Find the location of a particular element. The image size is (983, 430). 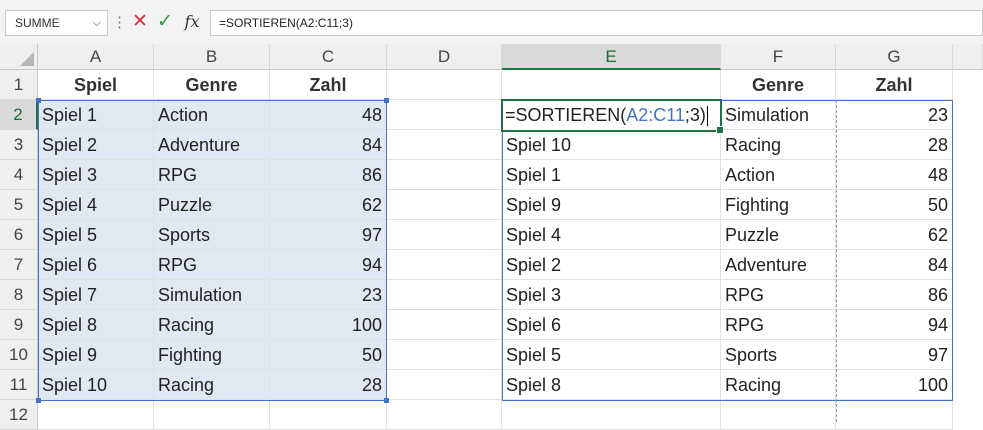

row-header-10: 10 is located at coordinates (19, 355).